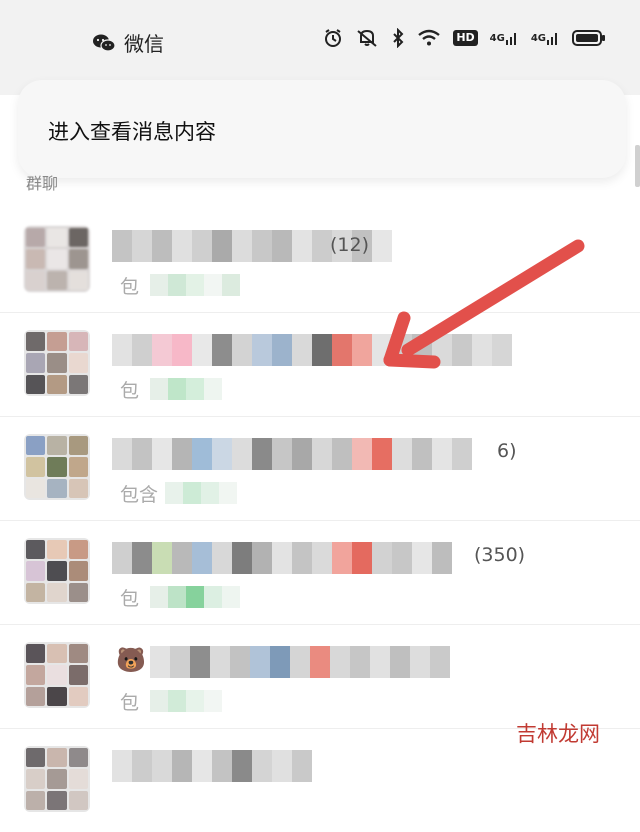 Image resolution: width=640 pixels, height=832 pixels. I want to click on status-icons: HD 4G 4G, so click(464, 38).